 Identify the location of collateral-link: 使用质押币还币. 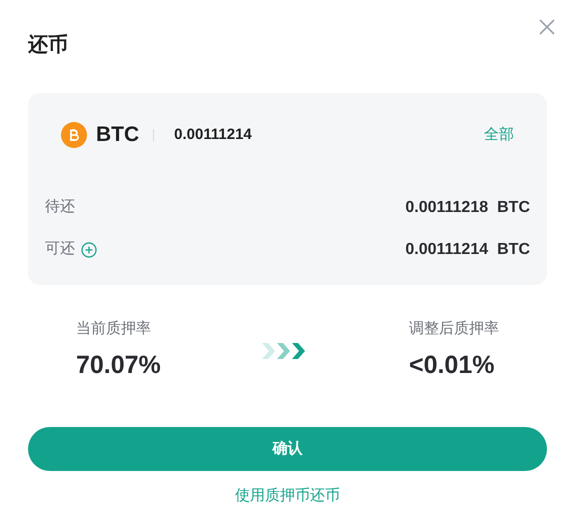
(287, 496).